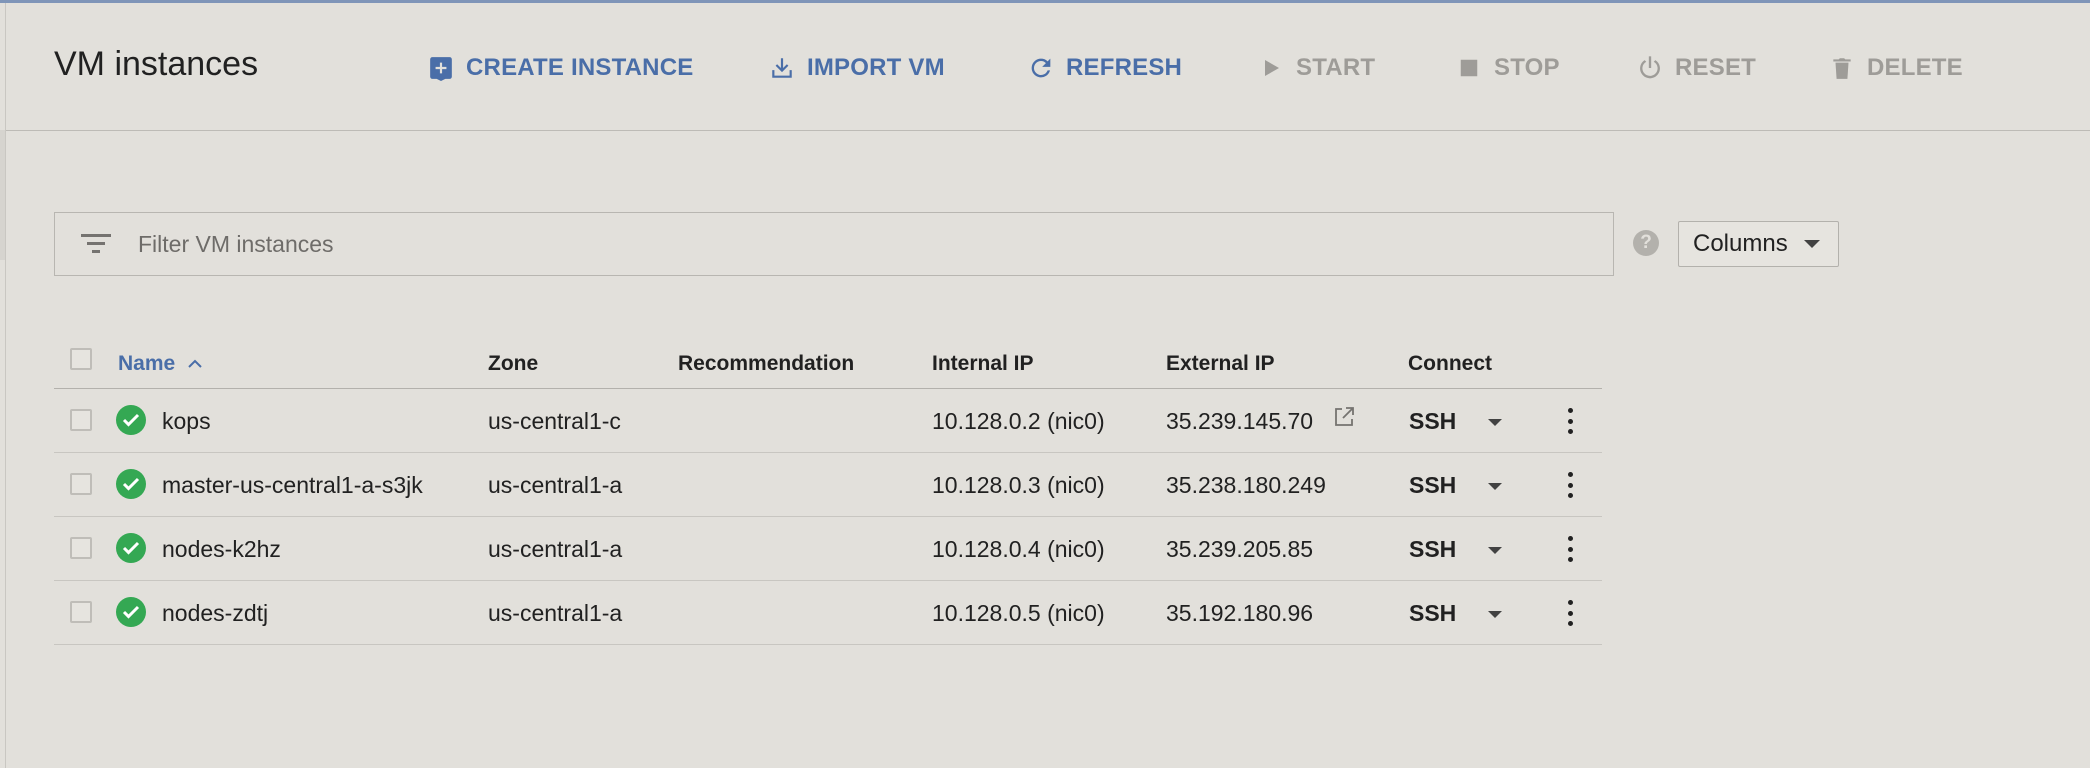 The width and height of the screenshot is (2090, 768). I want to click on filter-list-icon, so click(96, 244).